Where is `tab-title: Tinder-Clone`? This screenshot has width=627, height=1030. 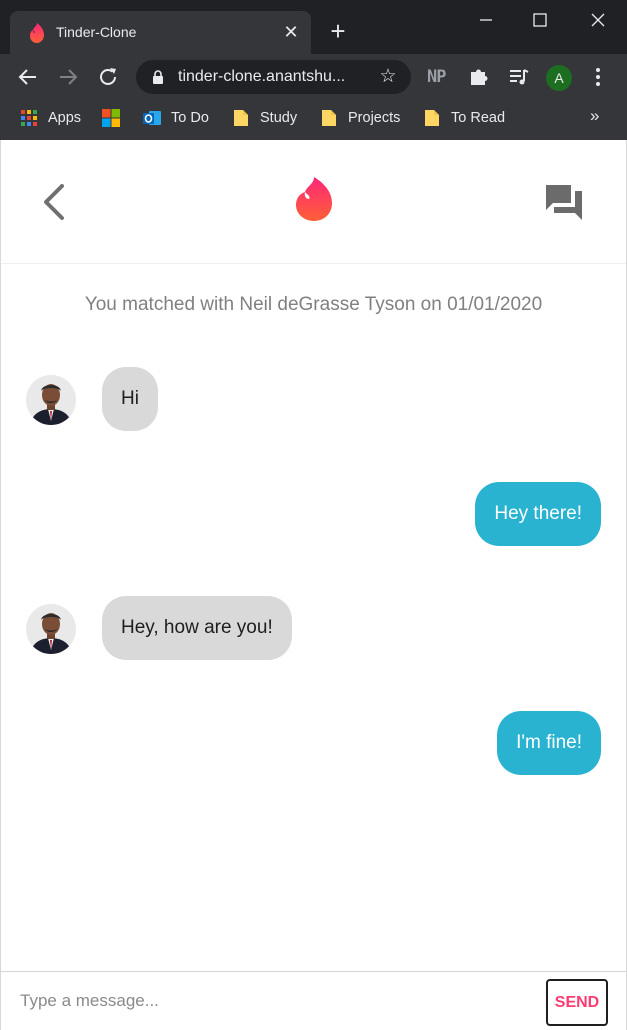
tab-title: Tinder-Clone is located at coordinates (96, 32).